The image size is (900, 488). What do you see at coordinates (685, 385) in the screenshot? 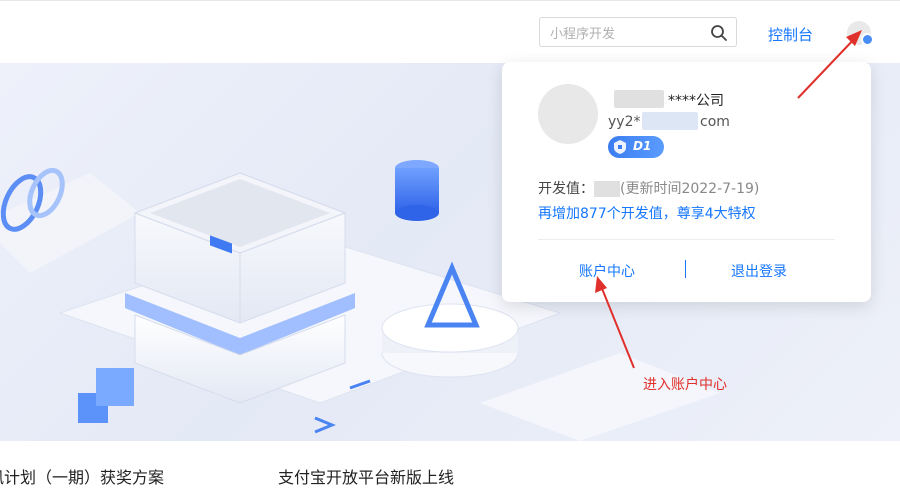
I see `annotation-label: 进入账户中心` at bounding box center [685, 385].